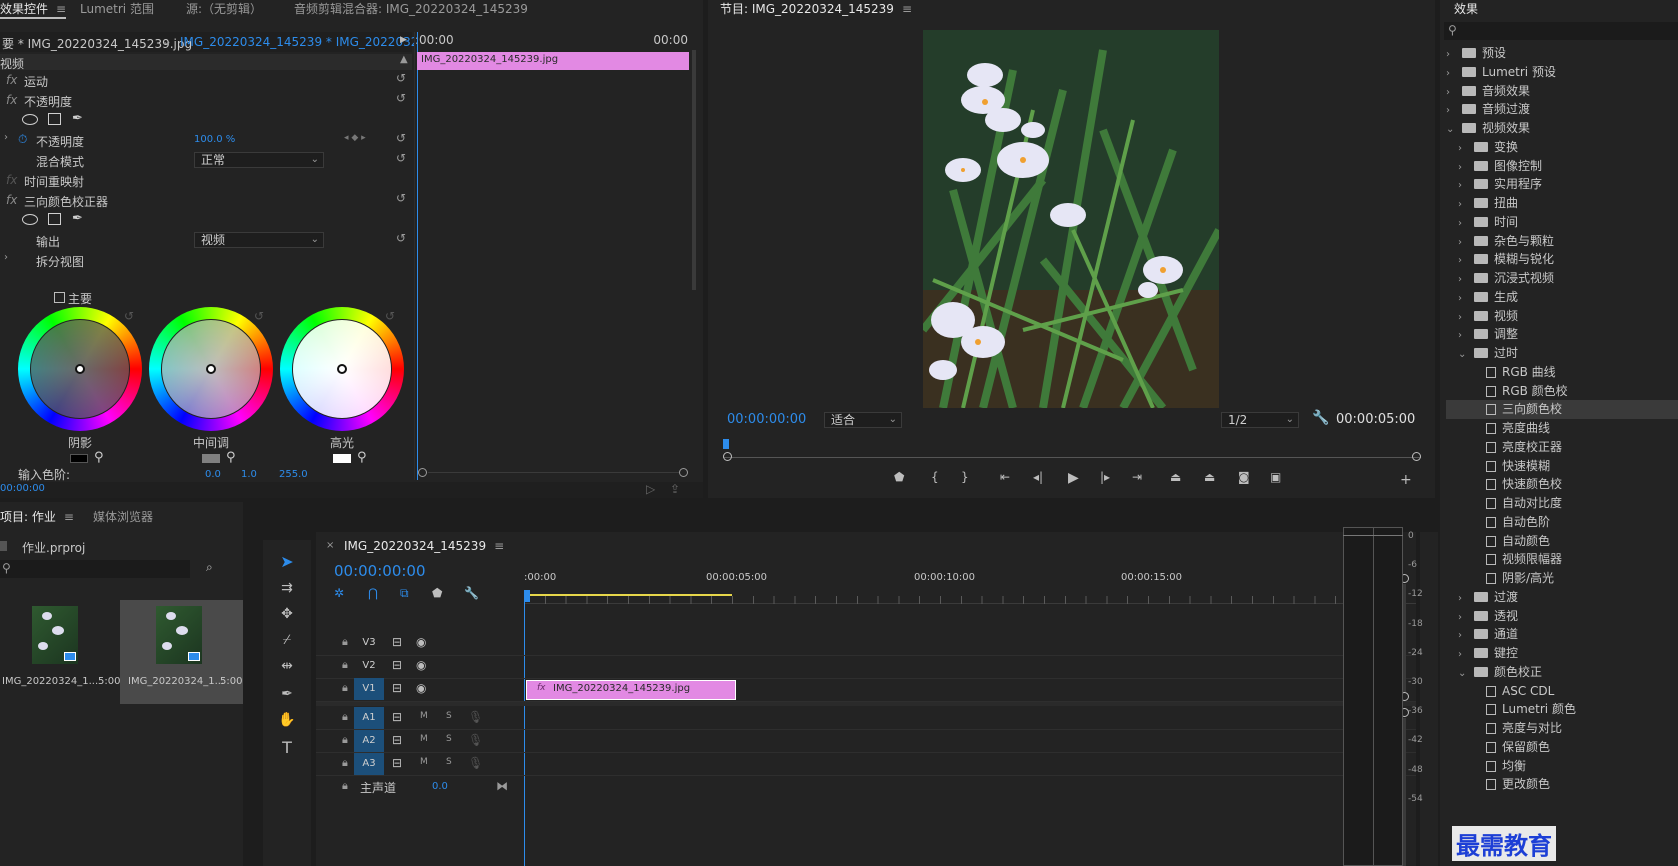  Describe the element at coordinates (99, 457) in the screenshot. I see `eyedropper-icon: ⚲` at that location.